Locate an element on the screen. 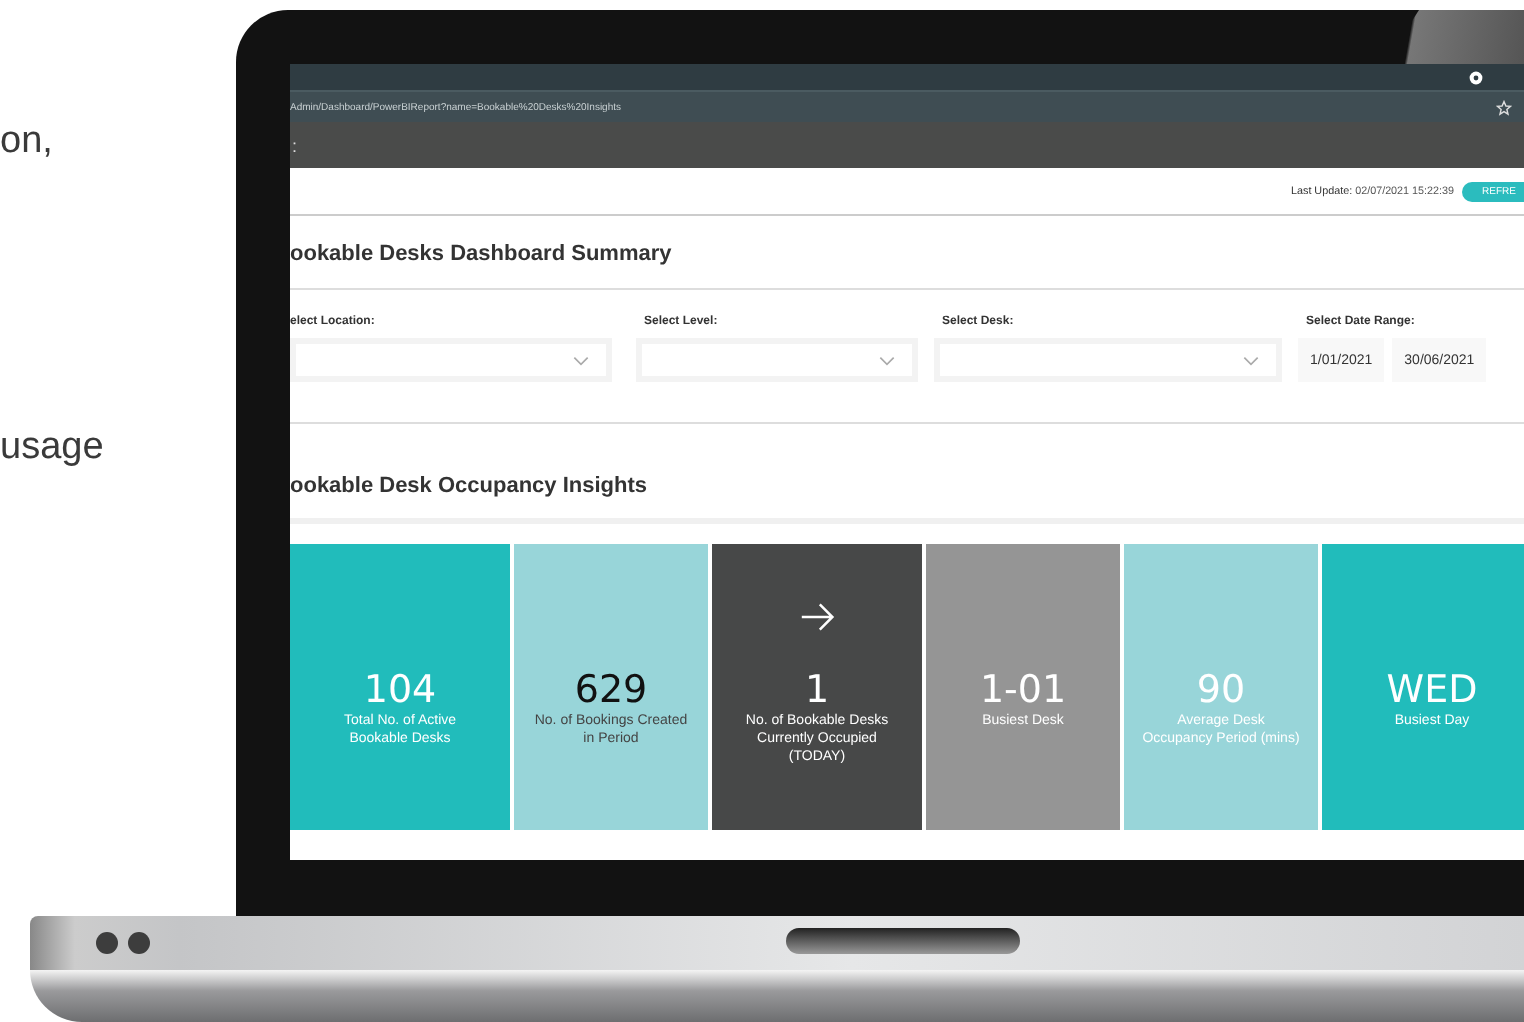 This screenshot has width=1524, height=1022. kpi-value: 1 is located at coordinates (817, 690).